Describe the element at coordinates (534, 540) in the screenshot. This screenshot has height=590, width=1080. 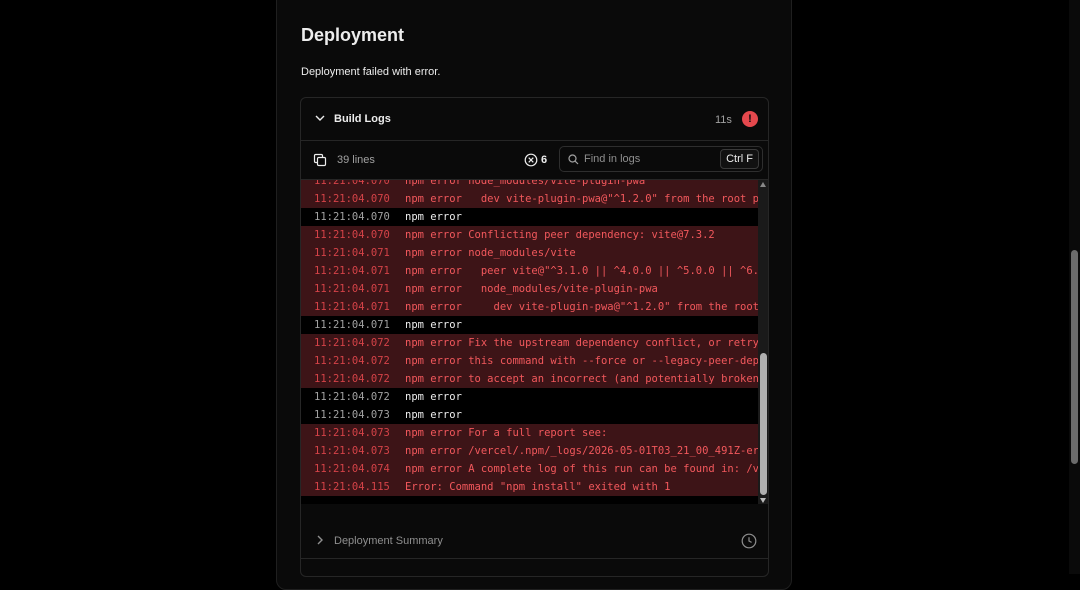
I see `deployment-summary-row: Deployment Summary` at that location.